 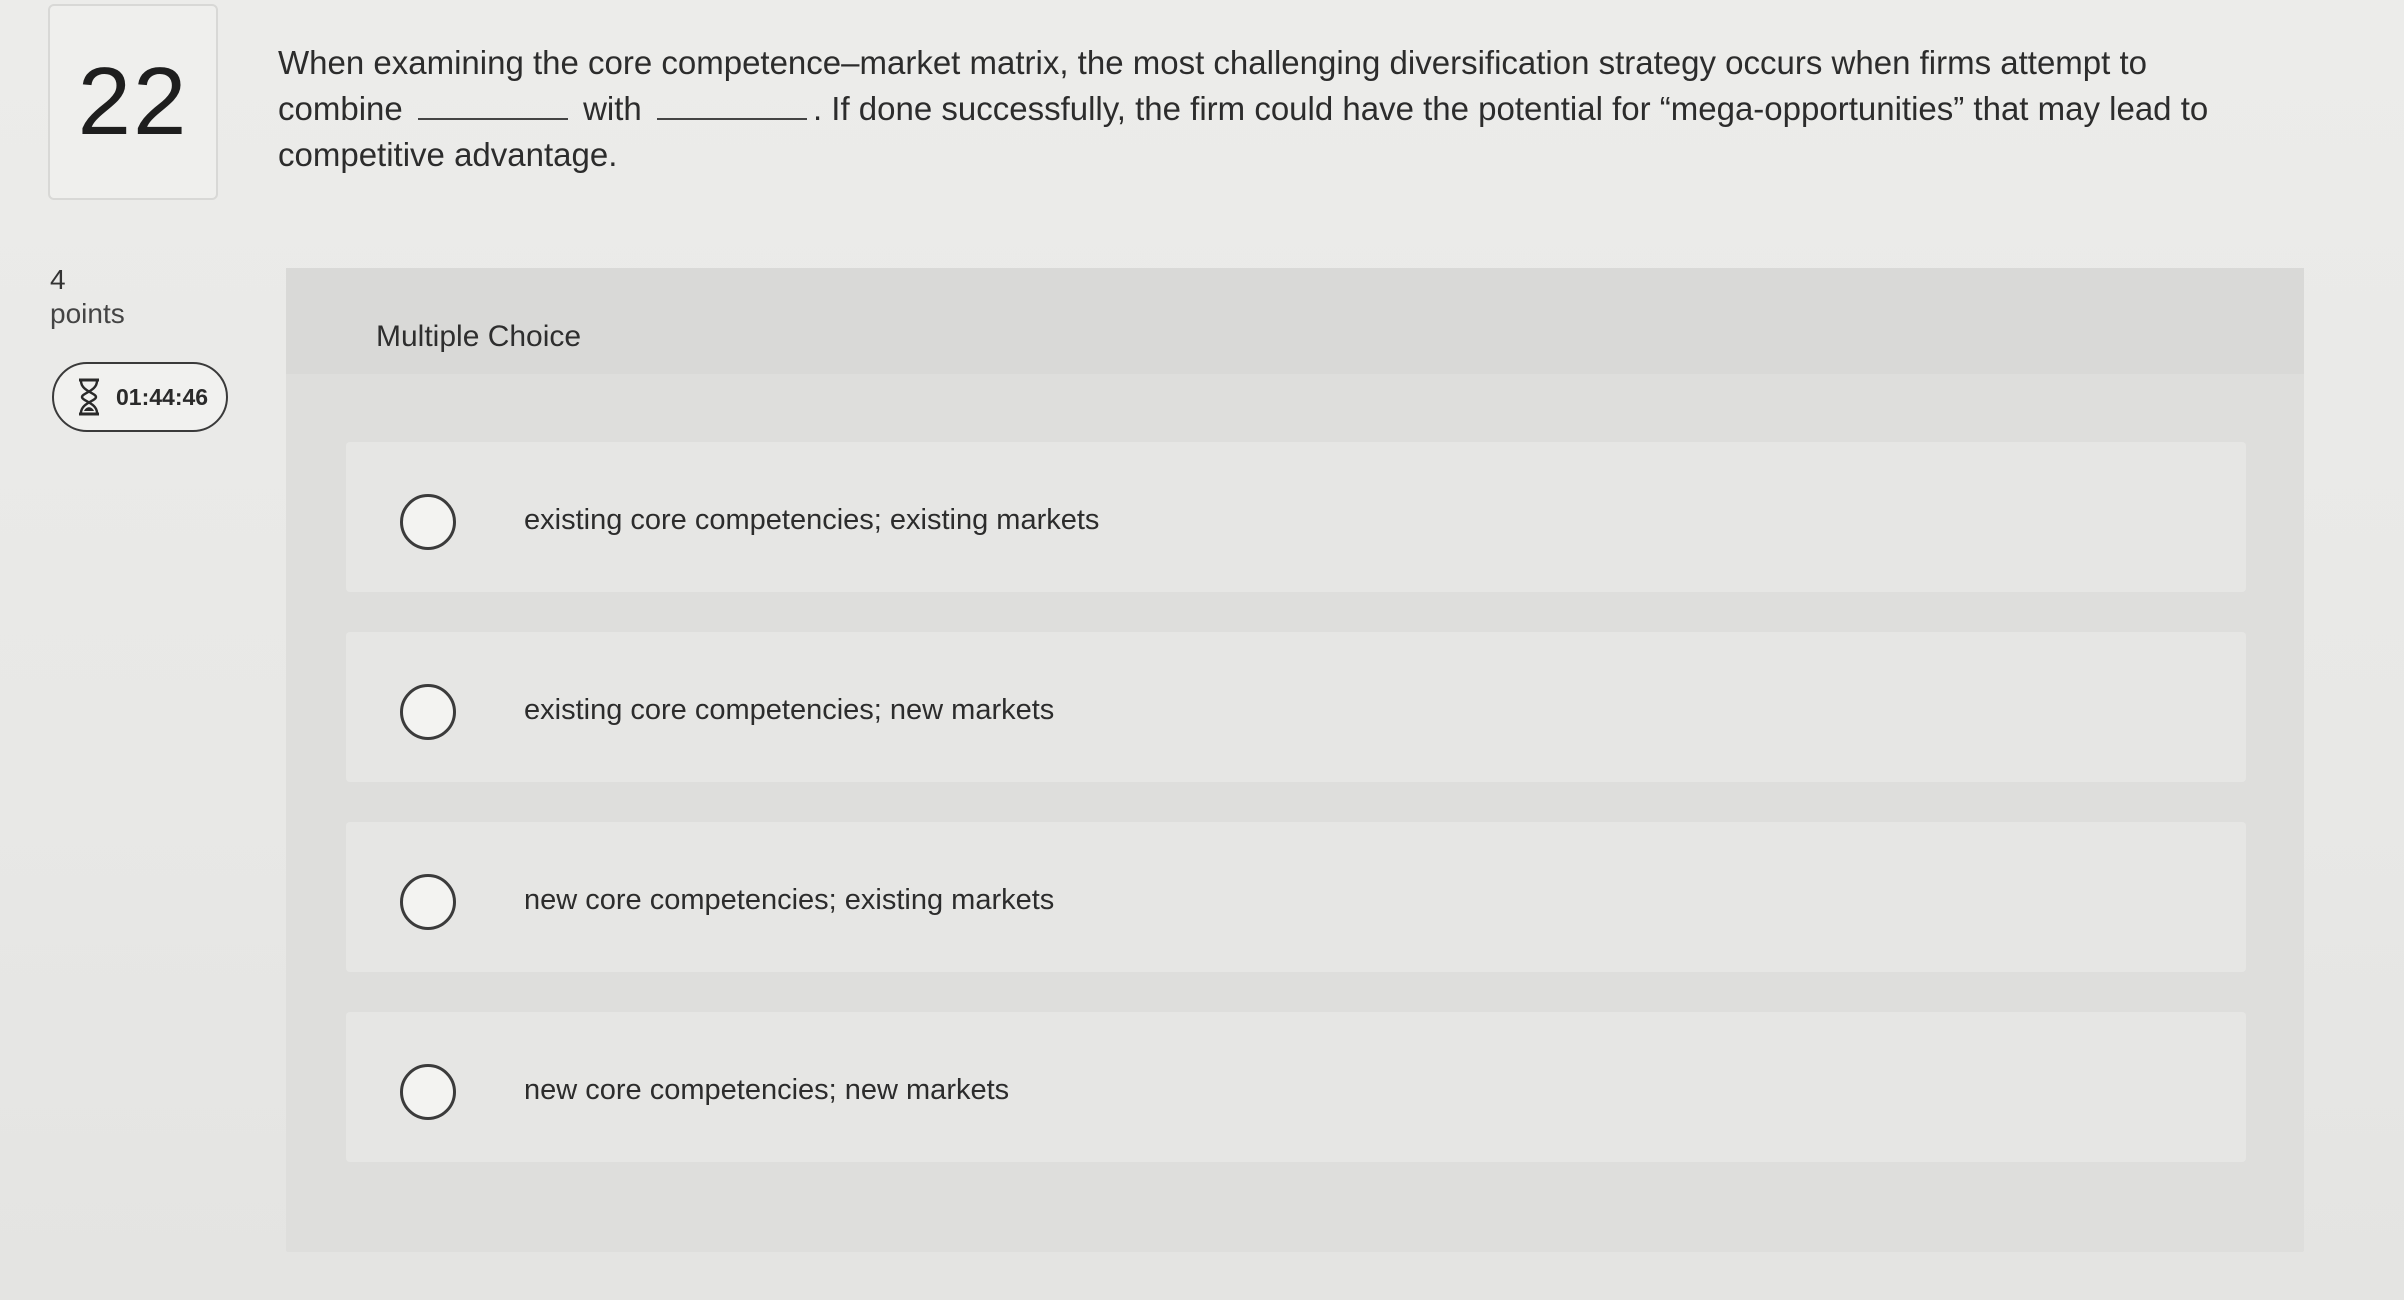 I want to click on question-number-box: 22, so click(x=133, y=102).